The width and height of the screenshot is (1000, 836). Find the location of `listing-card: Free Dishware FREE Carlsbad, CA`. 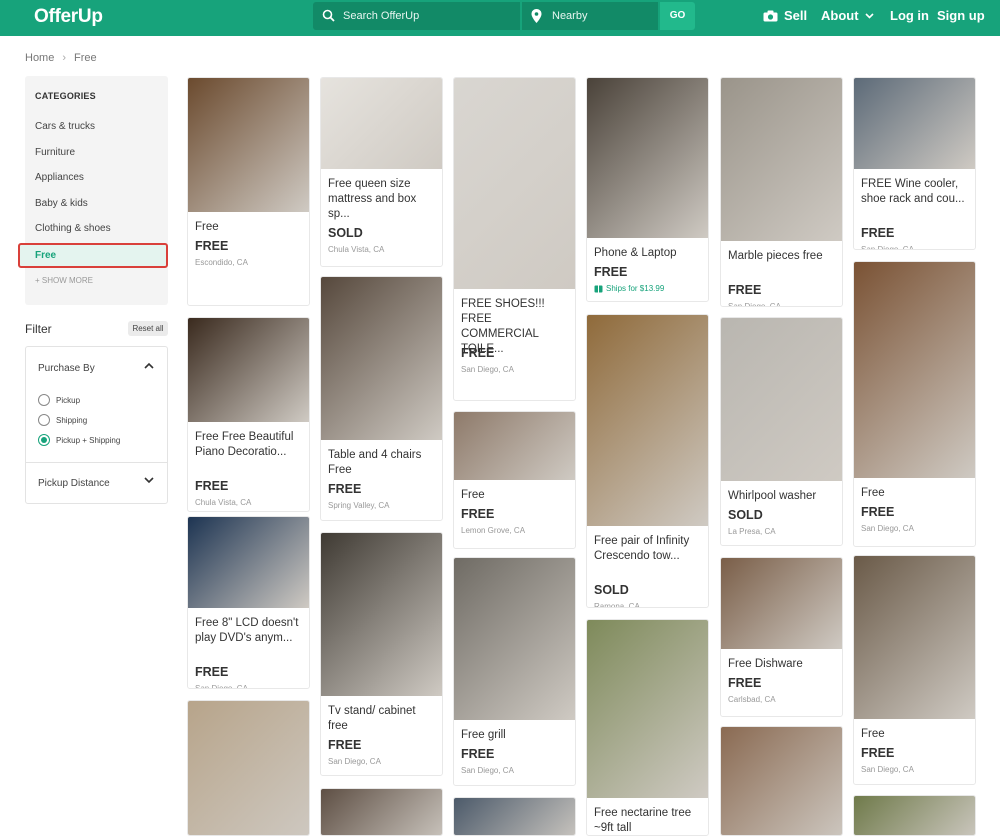

listing-card: Free Dishware FREE Carlsbad, CA is located at coordinates (781, 637).